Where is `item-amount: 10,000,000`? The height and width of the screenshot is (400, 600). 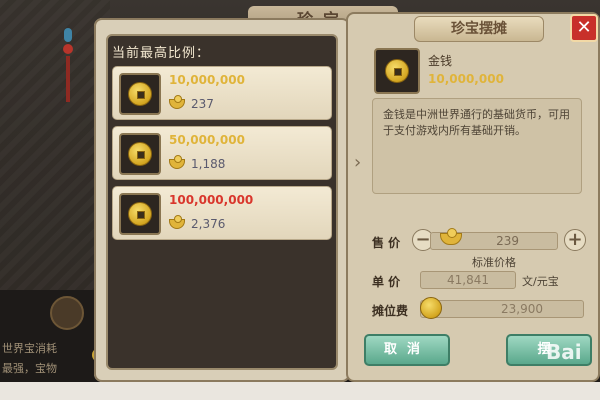
item-amount: 10,000,000 is located at coordinates (466, 79).